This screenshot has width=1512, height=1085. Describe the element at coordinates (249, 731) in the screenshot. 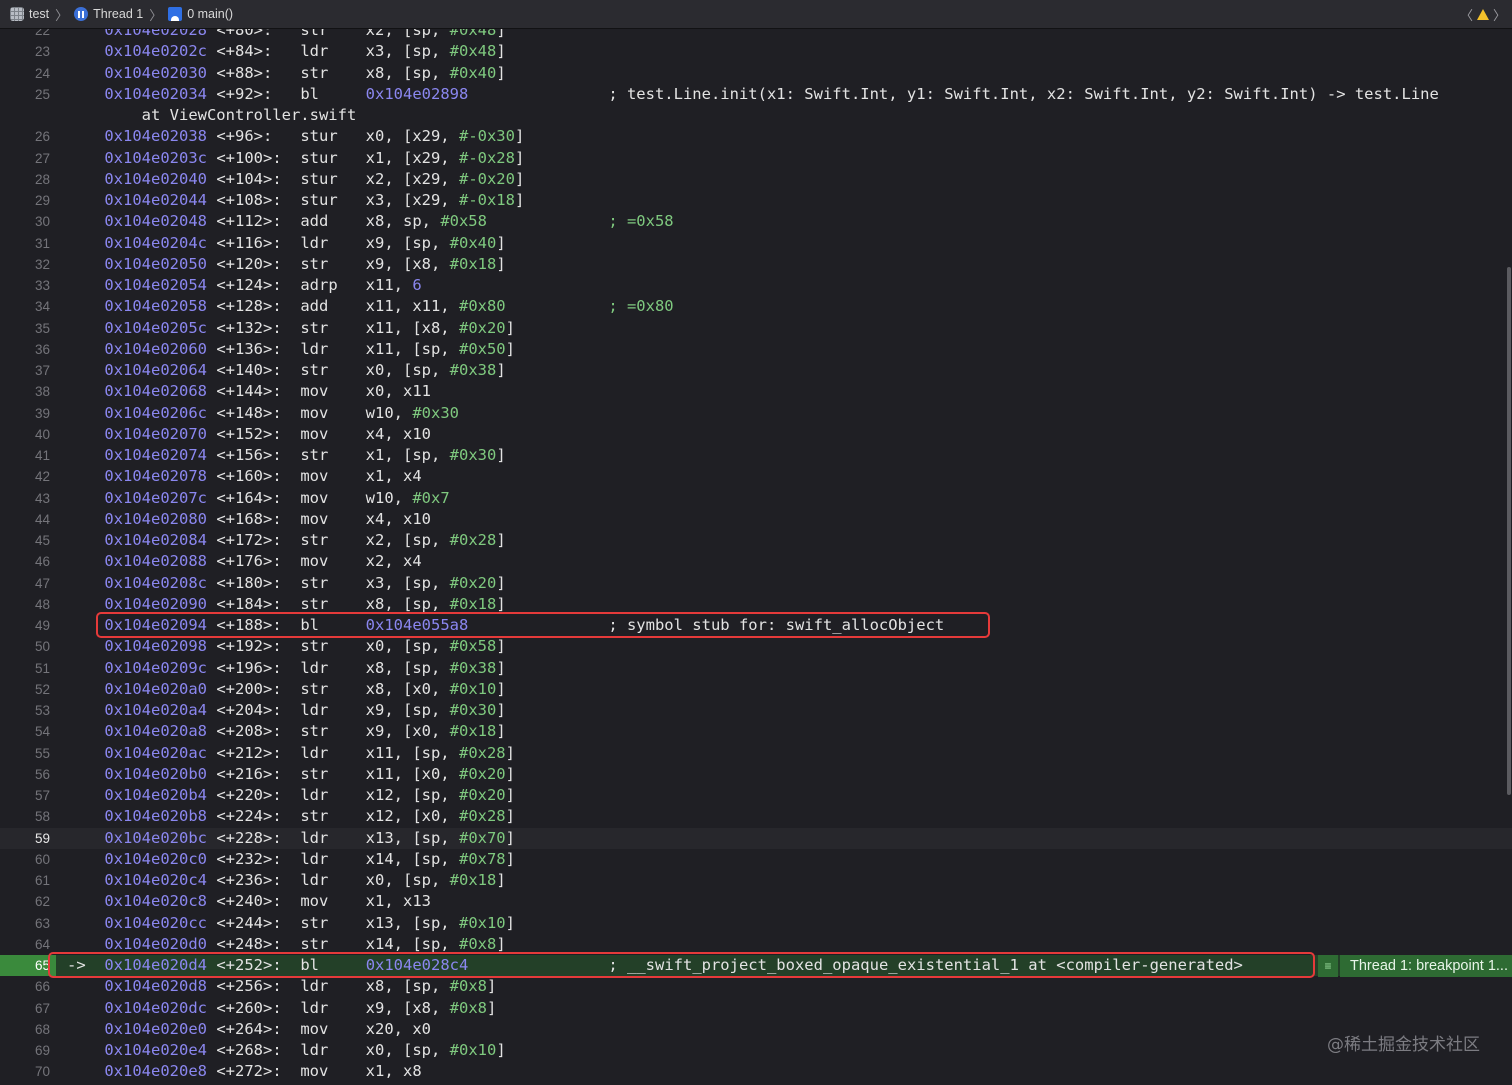

I see `instruction-offset: <+208>:` at that location.